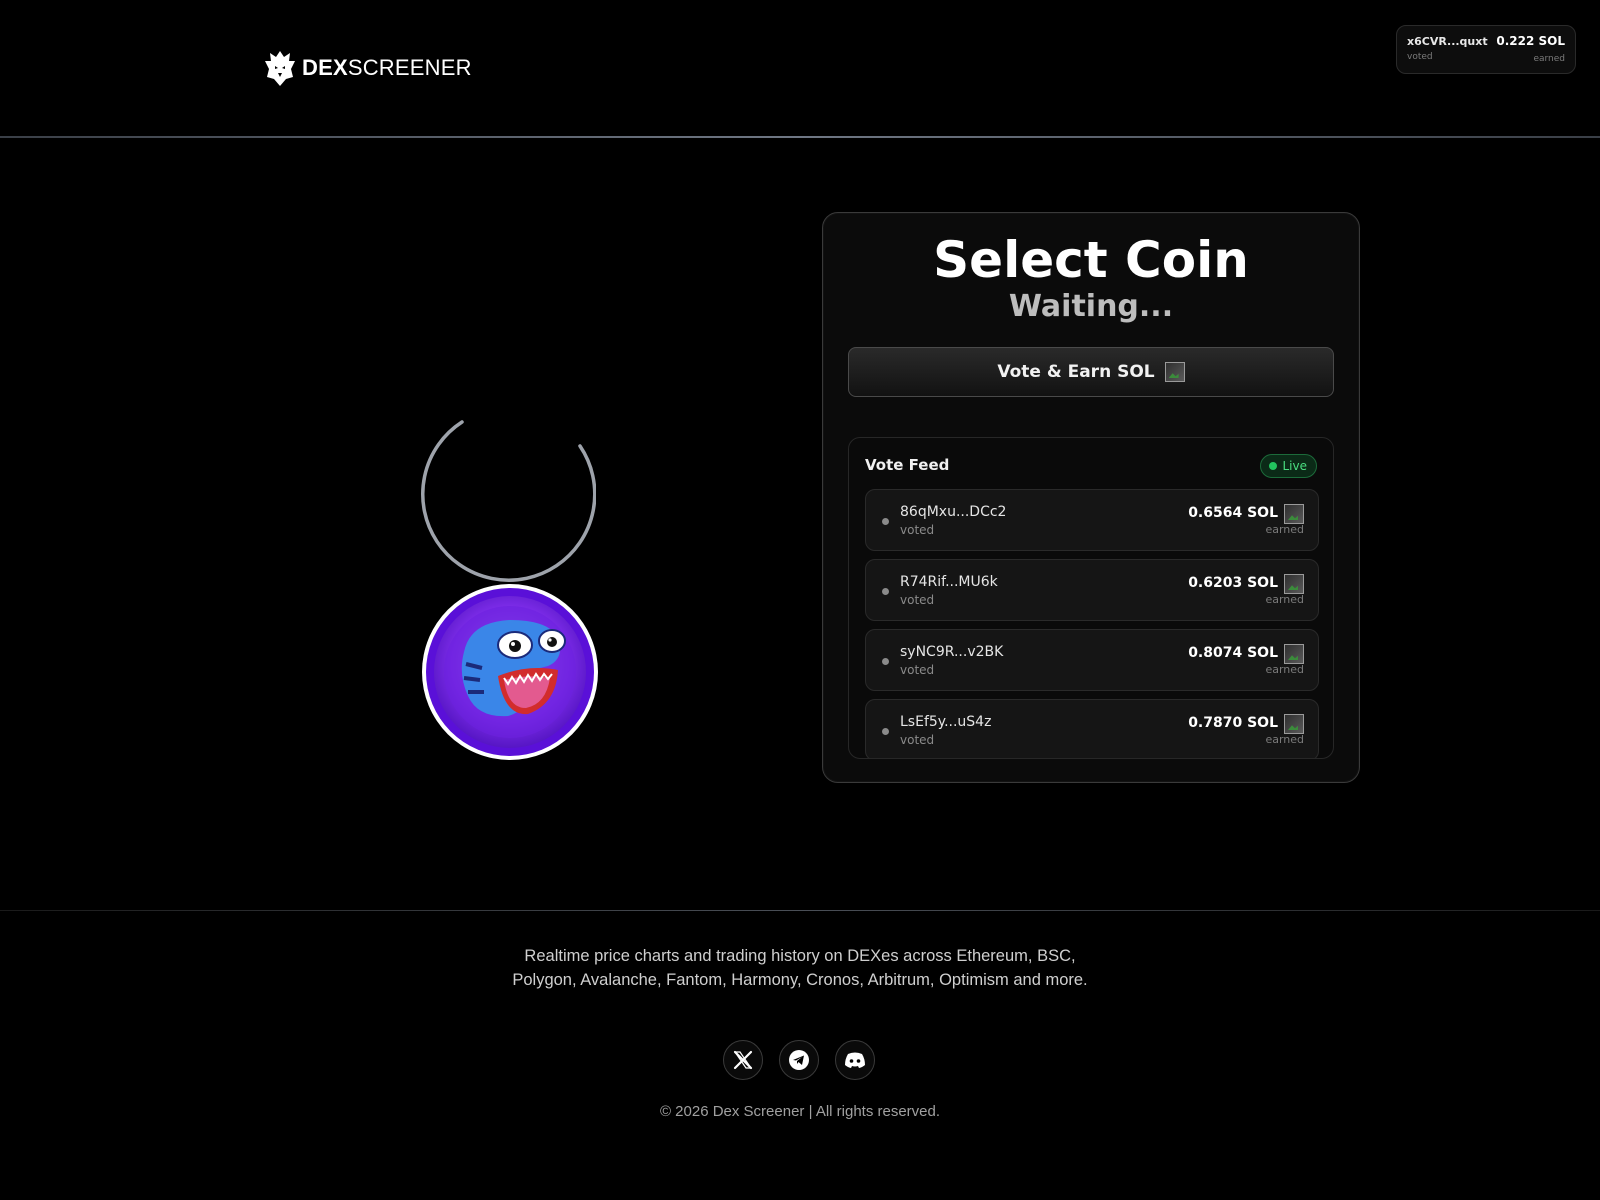  What do you see at coordinates (946, 722) in the screenshot?
I see `voter-address: LsEf5y...uS4z` at bounding box center [946, 722].